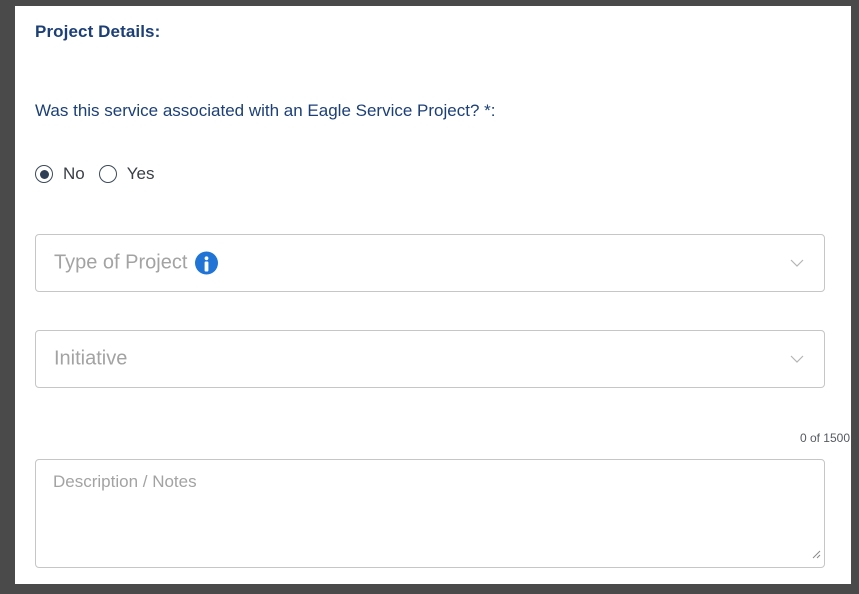 The image size is (859, 594). Describe the element at coordinates (430, 359) in the screenshot. I see `initiative-select: Initiative` at that location.